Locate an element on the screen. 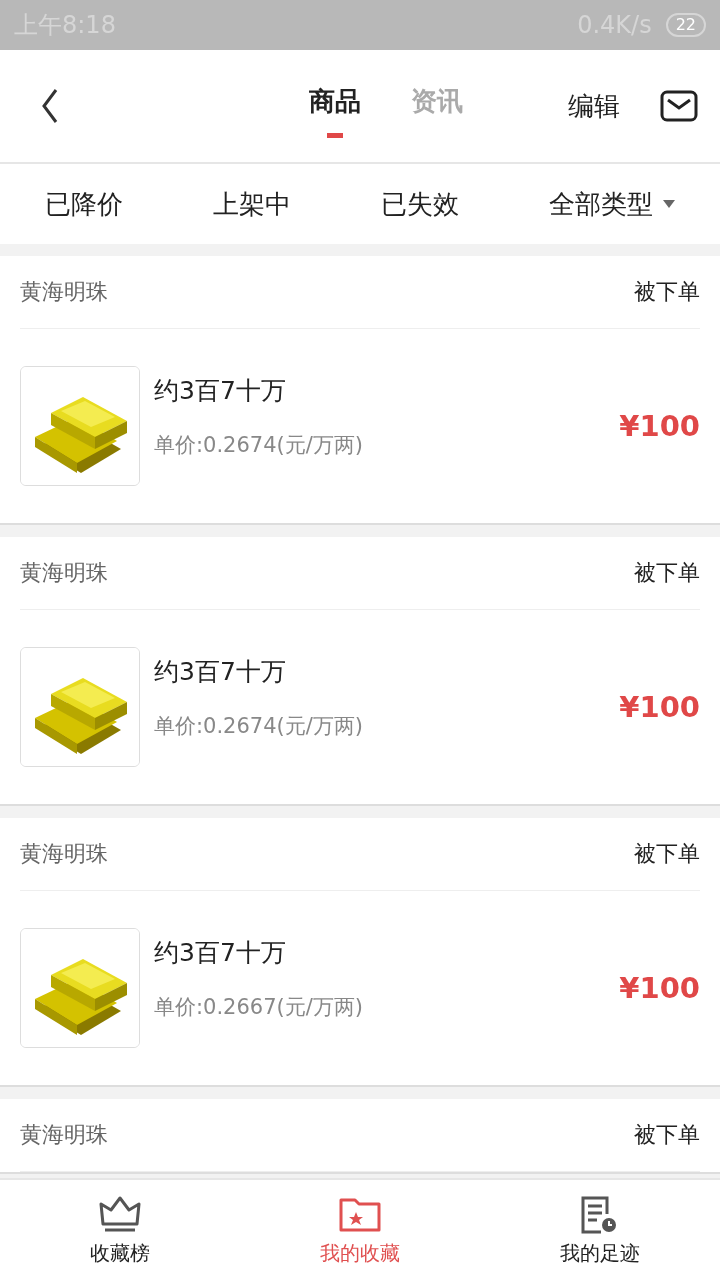 Image resolution: width=720 pixels, height=1280 pixels. filter-button: 全部类型 is located at coordinates (612, 204).